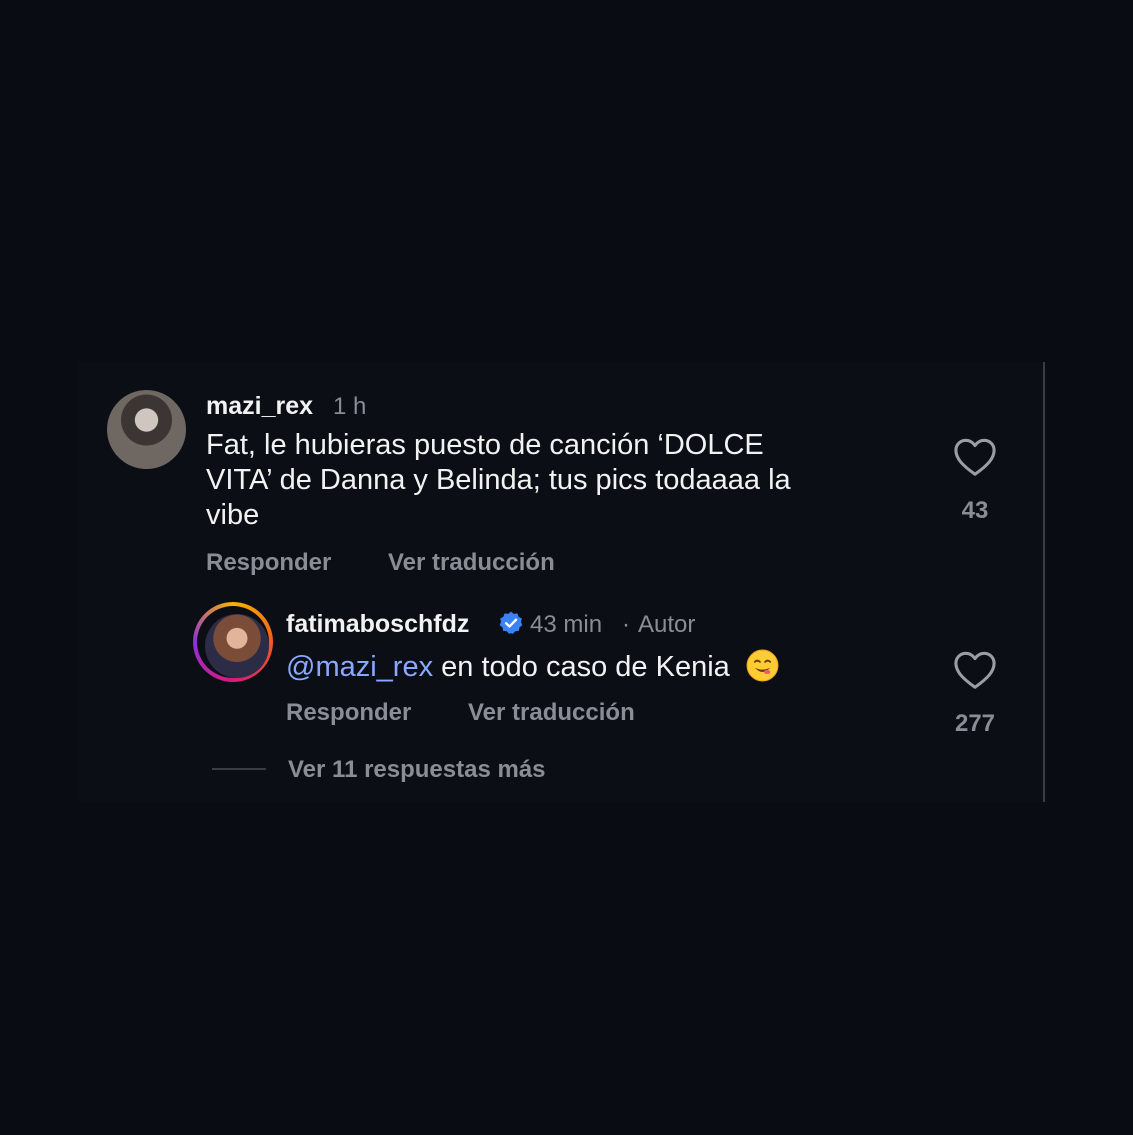 The image size is (1133, 1135). I want to click on reply-reply-button: Responder, so click(348, 713).